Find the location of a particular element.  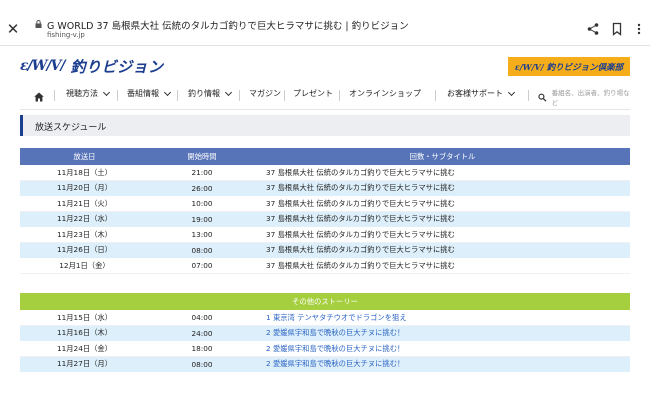

table-row: 11月15日（水） 04:00 1 東京湾 テンヤタチウオでドラゴンを狙え is located at coordinates (325, 318).